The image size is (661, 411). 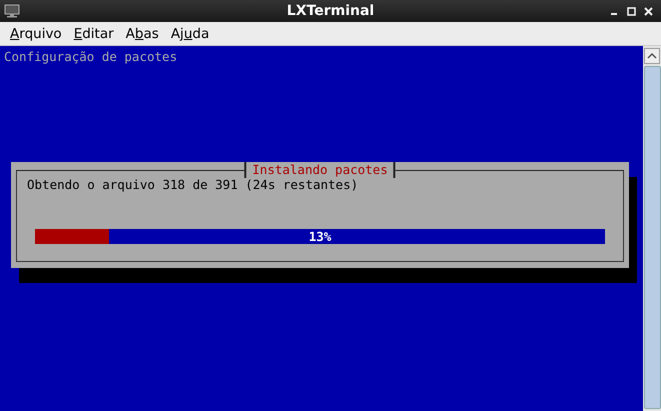 I want to click on progress-message: Obtendo o arquivo 318 de 391 (24s restantes), so click(x=193, y=184).